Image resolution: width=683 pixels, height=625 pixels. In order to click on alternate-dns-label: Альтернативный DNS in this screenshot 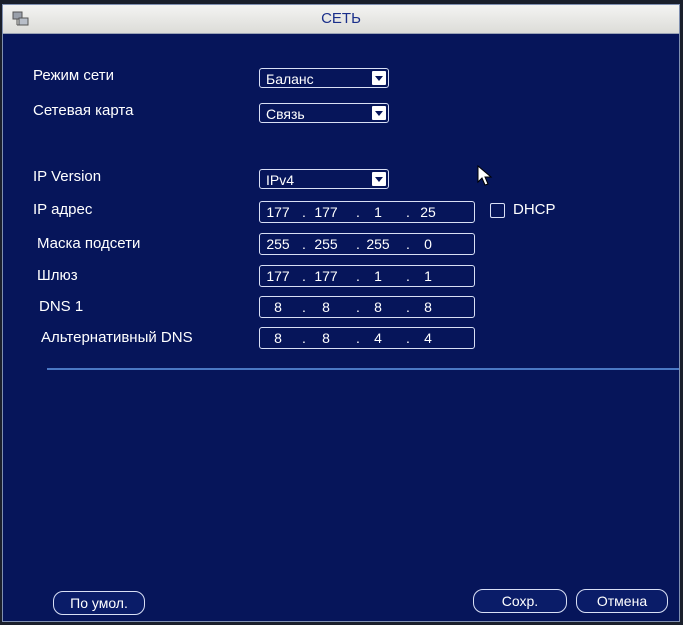, I will do `click(117, 337)`.